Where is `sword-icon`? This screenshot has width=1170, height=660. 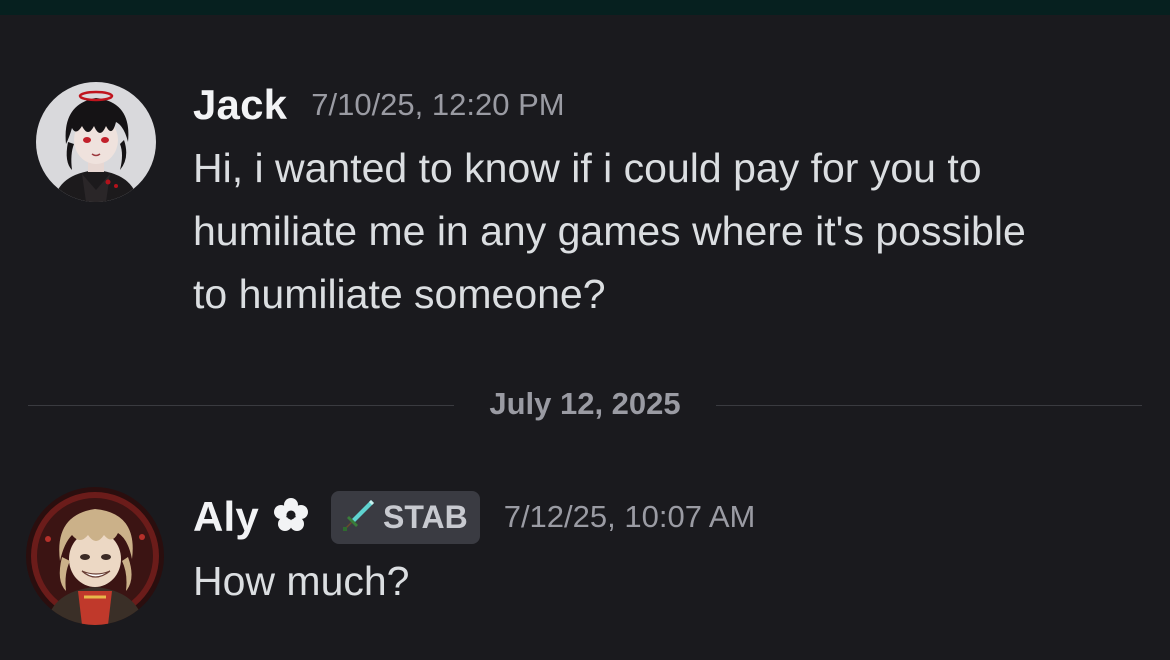 sword-icon is located at coordinates (359, 517).